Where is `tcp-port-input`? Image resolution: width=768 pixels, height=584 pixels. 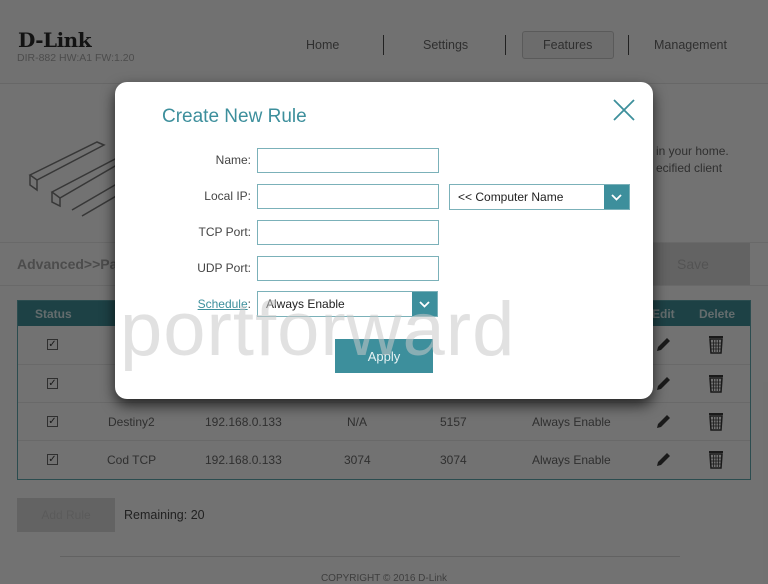
tcp-port-input is located at coordinates (348, 232).